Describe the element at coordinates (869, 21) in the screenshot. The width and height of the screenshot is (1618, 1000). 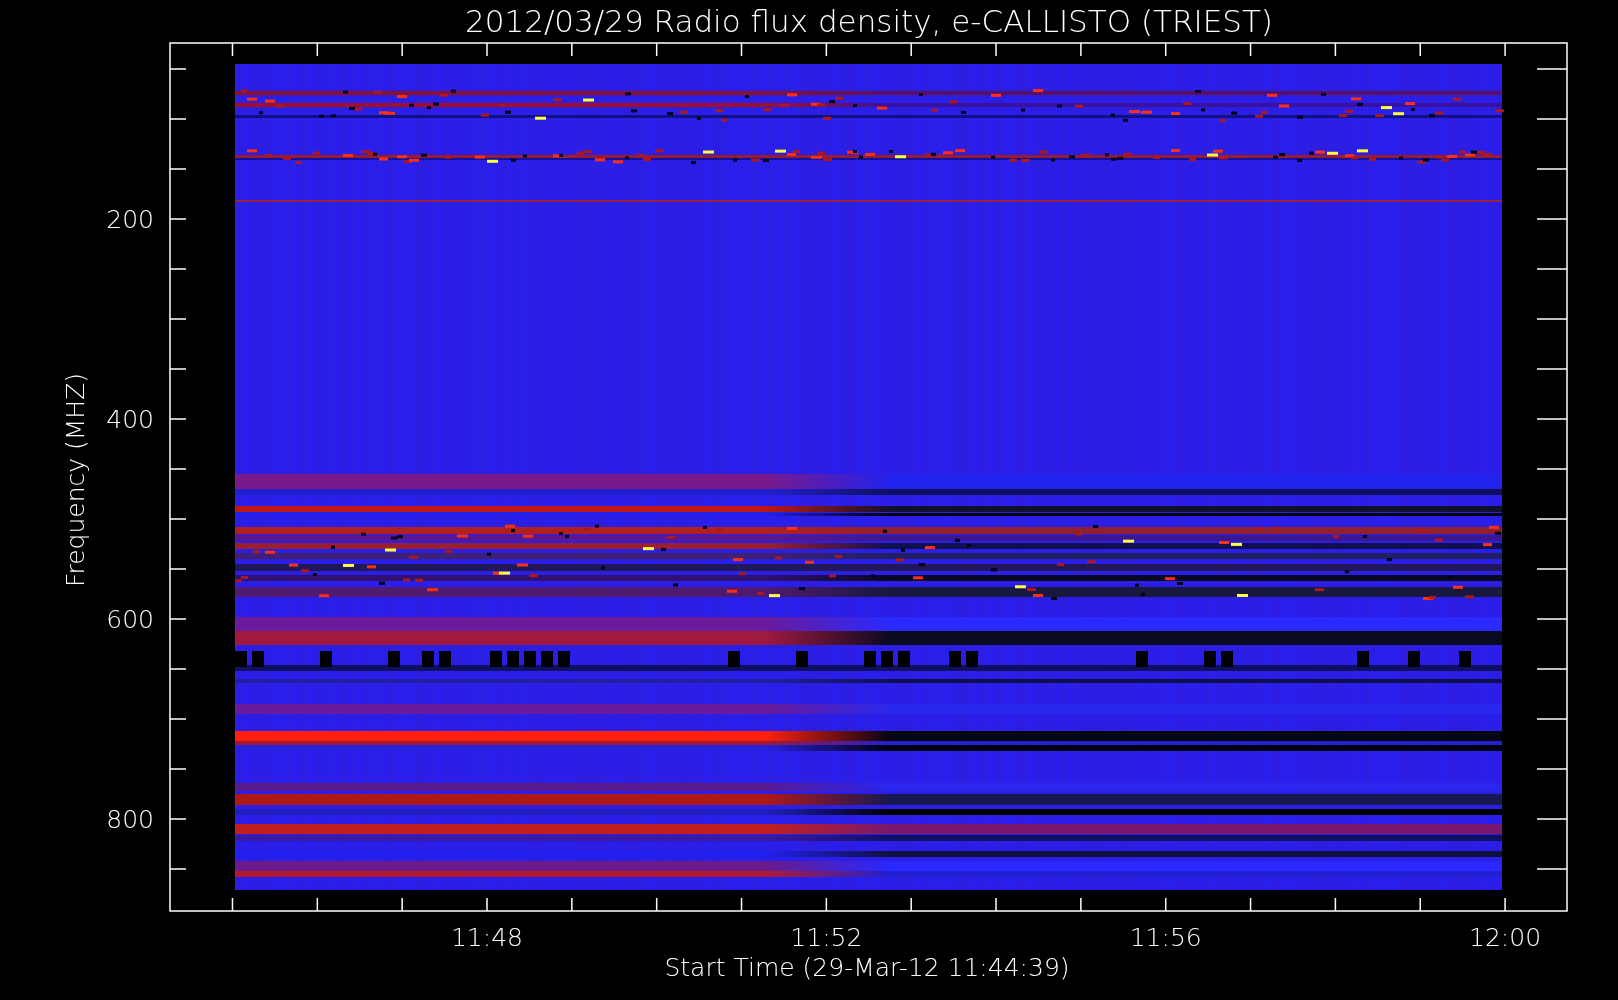
I see `plot-title: 2012/03/29 Radio flux density, e-CALLISTO (TRIEST)` at that location.